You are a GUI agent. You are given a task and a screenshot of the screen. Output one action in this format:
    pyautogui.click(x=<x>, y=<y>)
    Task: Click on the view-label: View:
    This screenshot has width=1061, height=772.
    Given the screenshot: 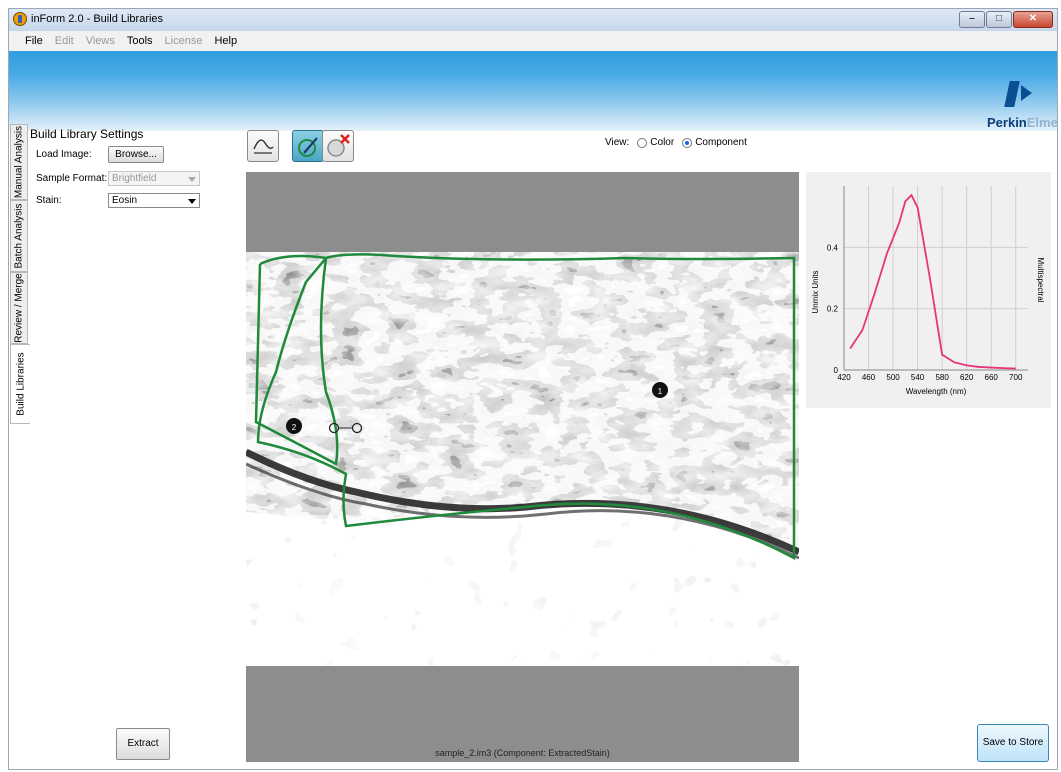 What is the action you would take?
    pyautogui.click(x=617, y=142)
    